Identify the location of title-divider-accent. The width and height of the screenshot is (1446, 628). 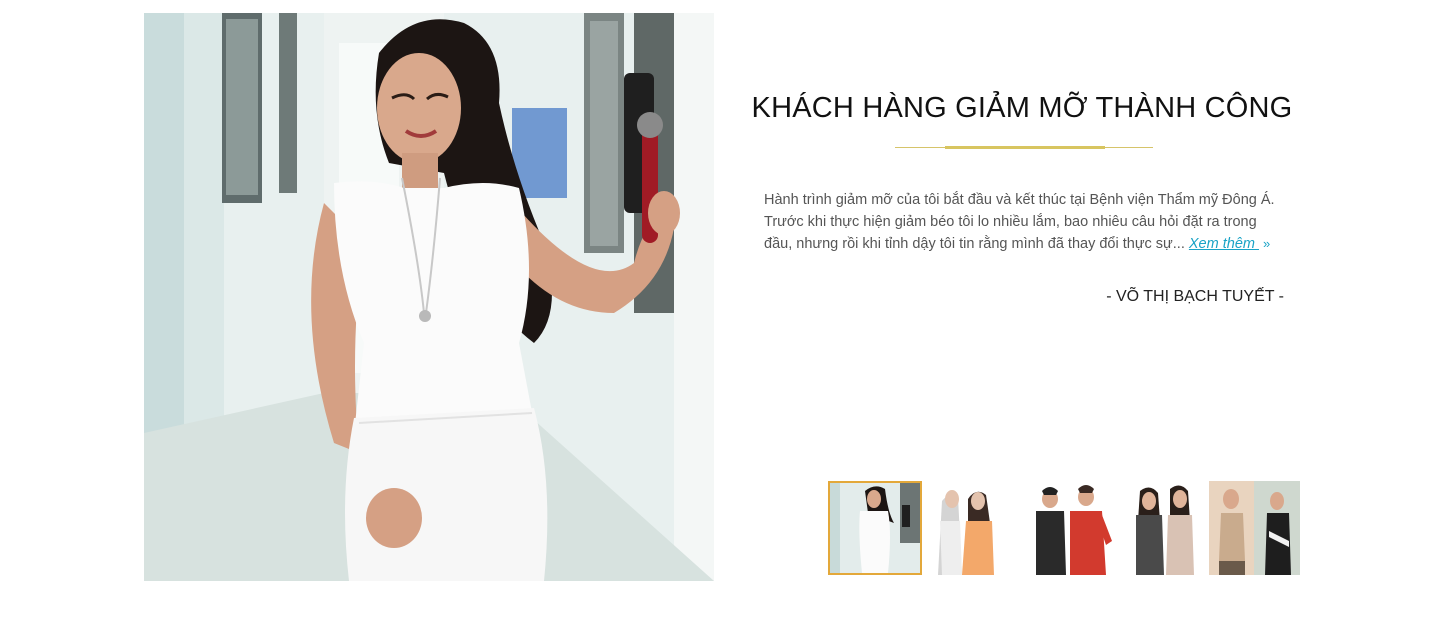
(1025, 147).